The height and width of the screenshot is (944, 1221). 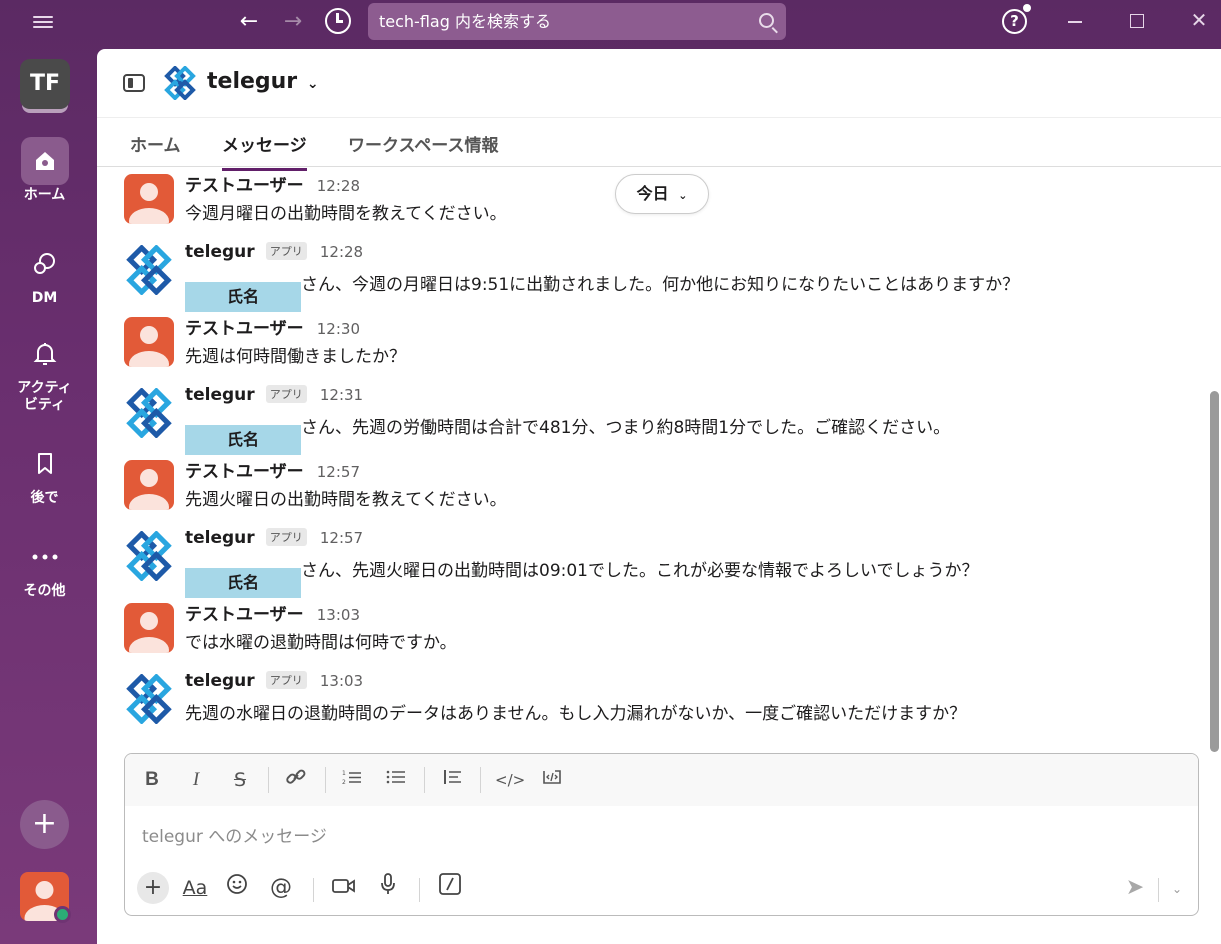 What do you see at coordinates (195, 888) in the screenshot?
I see `text-format-icon: Aa` at bounding box center [195, 888].